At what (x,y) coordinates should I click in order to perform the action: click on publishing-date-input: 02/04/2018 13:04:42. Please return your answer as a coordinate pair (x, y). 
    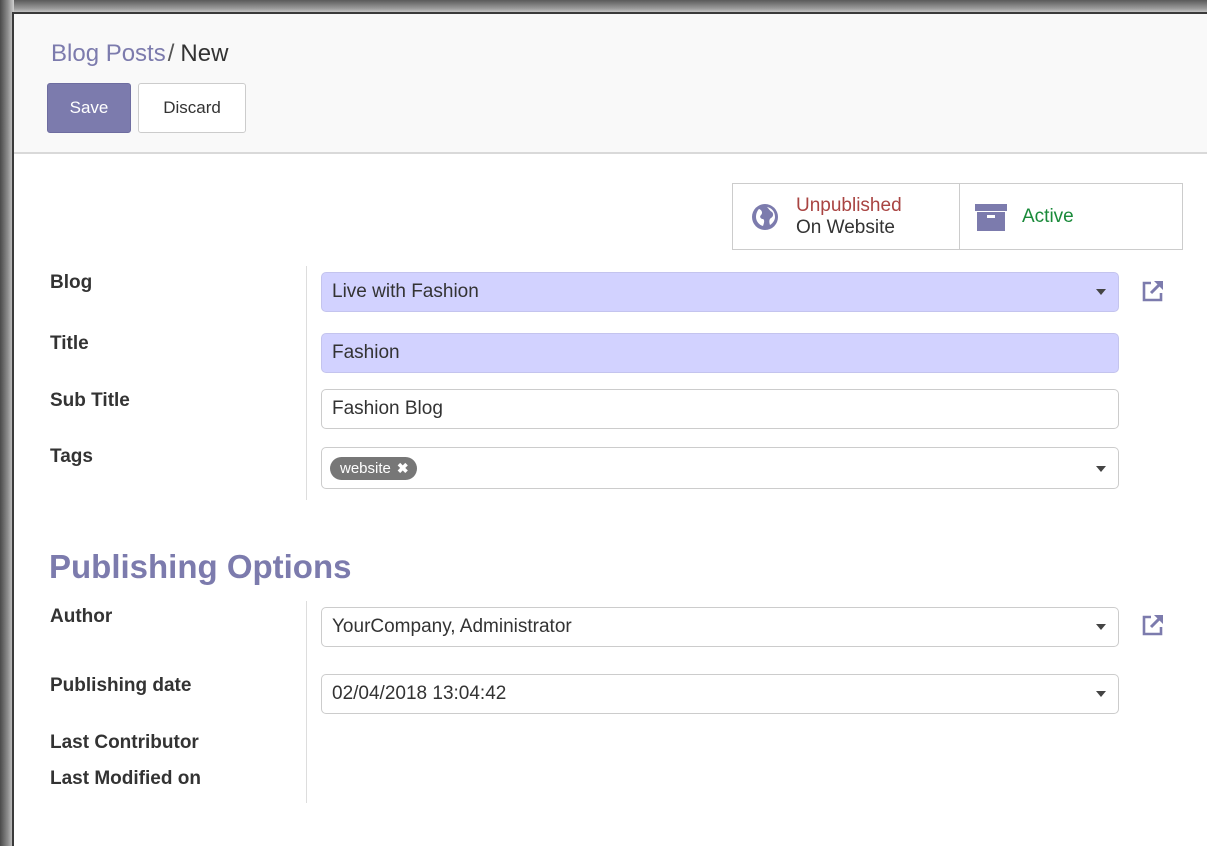
    Looking at the image, I should click on (720, 694).